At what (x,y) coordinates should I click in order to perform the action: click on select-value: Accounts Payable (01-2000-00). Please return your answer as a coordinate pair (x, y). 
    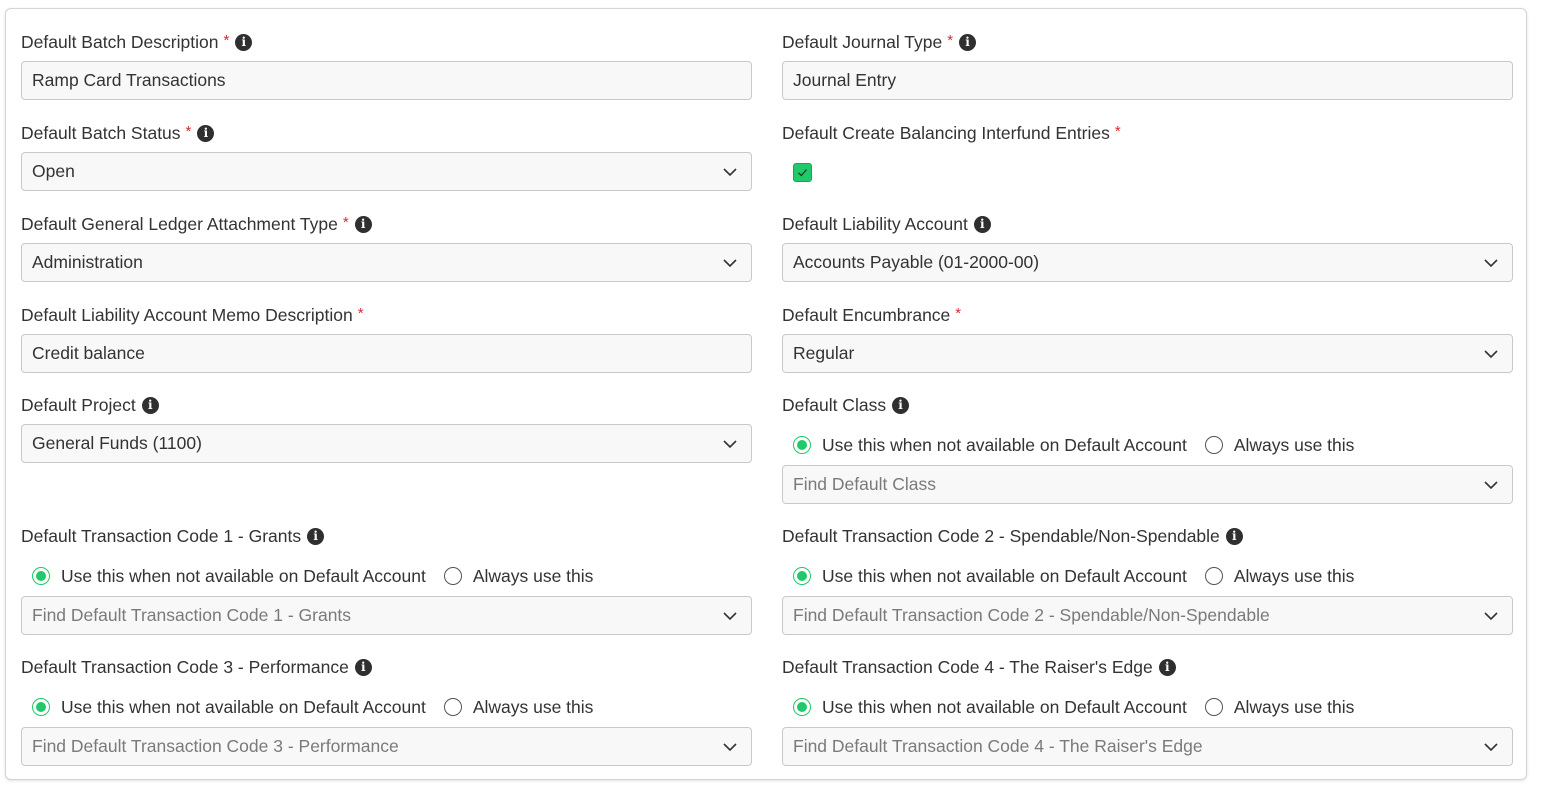
    Looking at the image, I should click on (916, 262).